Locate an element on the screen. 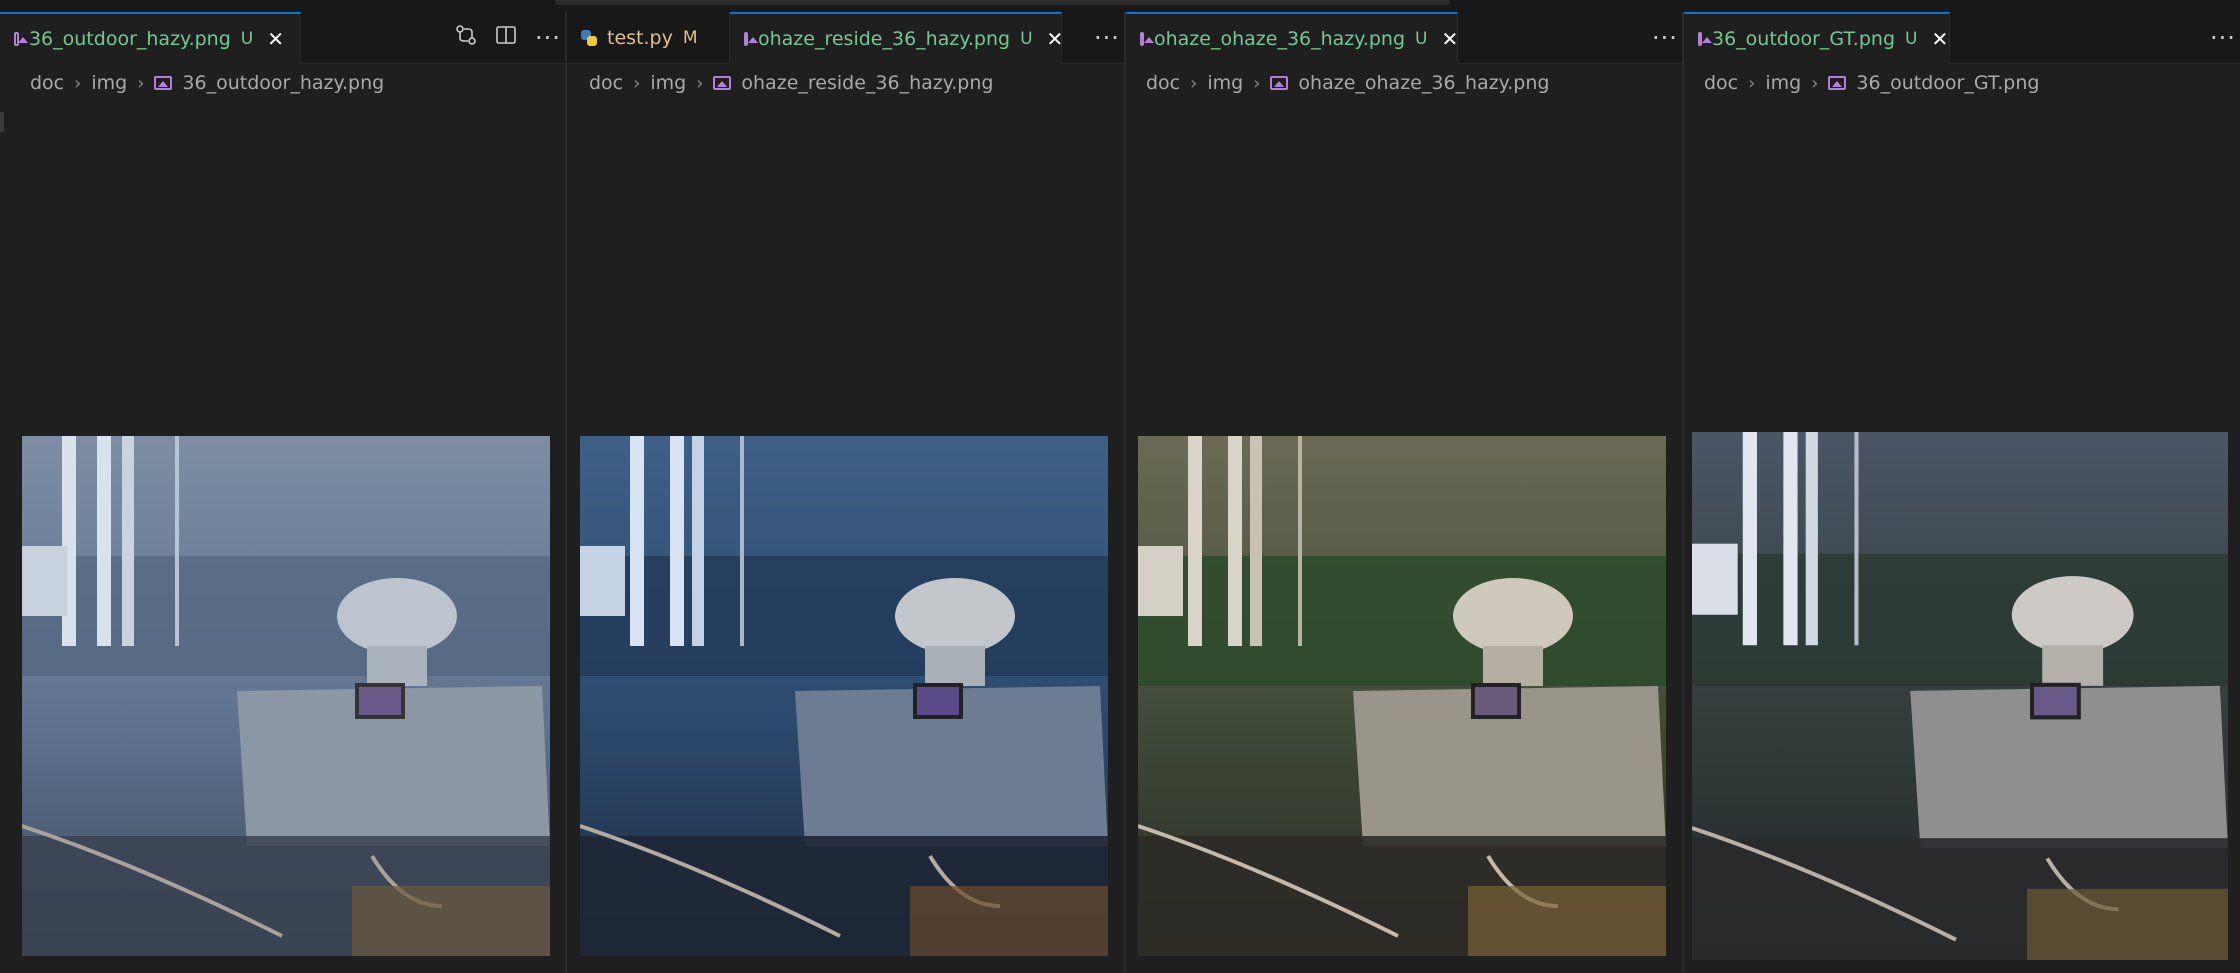 The width and height of the screenshot is (2240, 973). hazy-photo is located at coordinates (286, 696).